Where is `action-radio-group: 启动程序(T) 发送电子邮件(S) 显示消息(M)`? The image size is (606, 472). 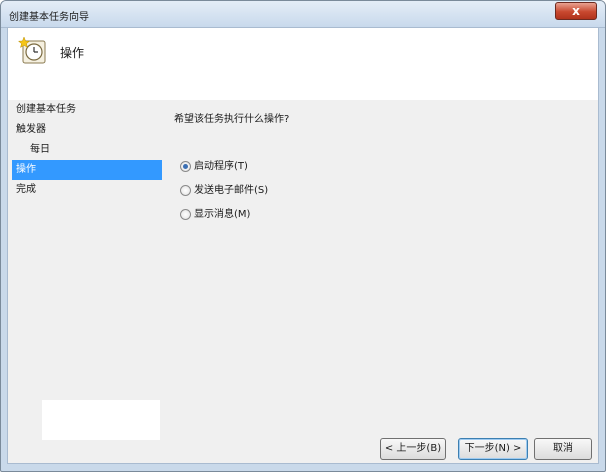 action-radio-group: 启动程序(T) 发送电子邮件(S) 显示消息(M) is located at coordinates (374, 196).